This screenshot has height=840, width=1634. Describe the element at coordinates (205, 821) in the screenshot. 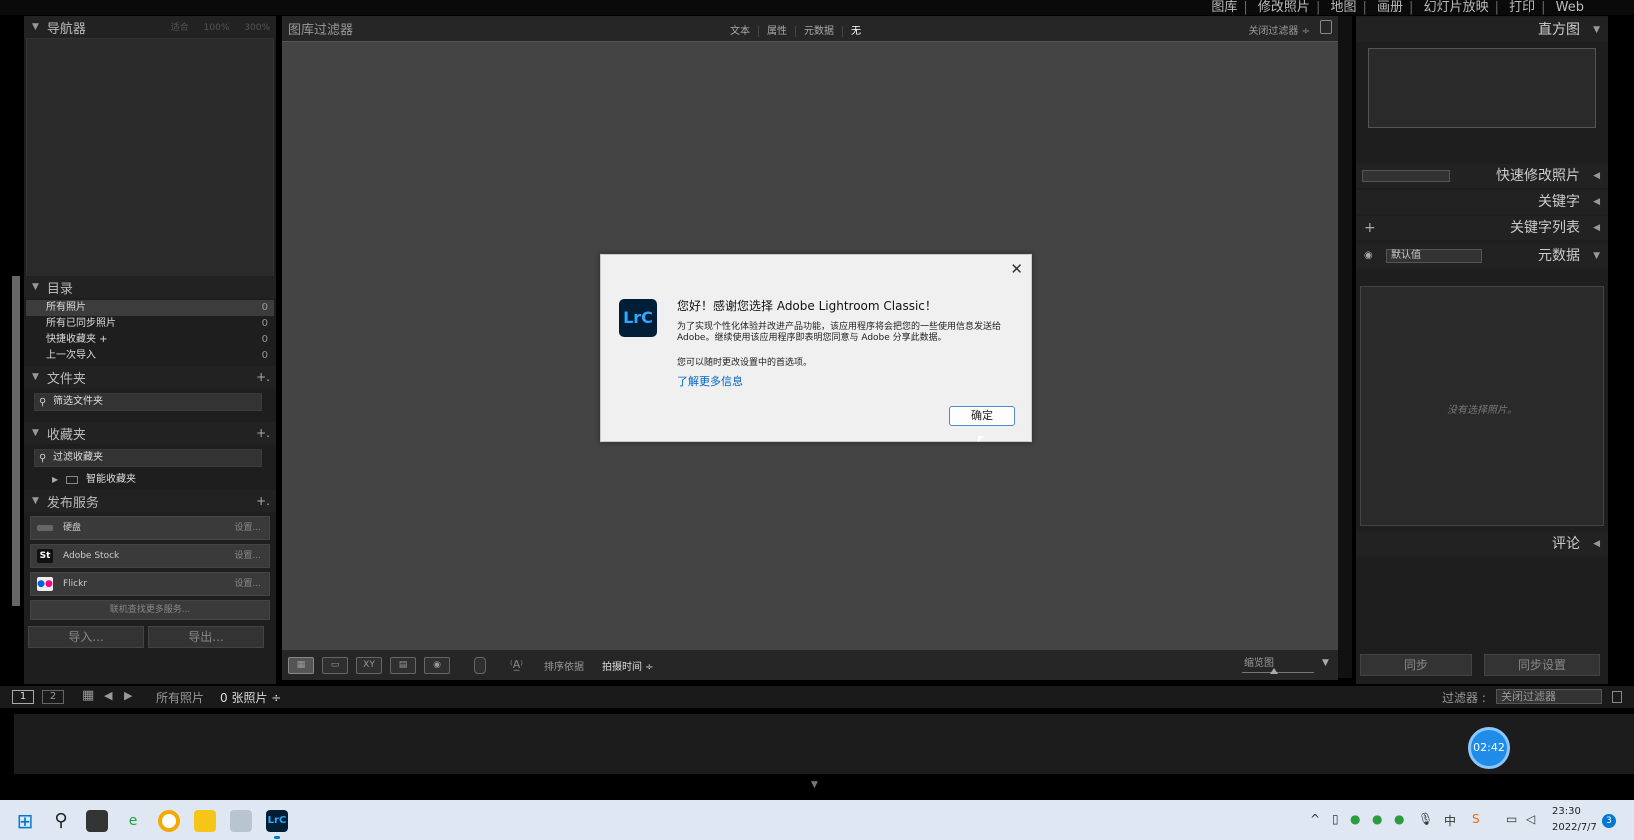

I see `file-explorer-icon` at that location.